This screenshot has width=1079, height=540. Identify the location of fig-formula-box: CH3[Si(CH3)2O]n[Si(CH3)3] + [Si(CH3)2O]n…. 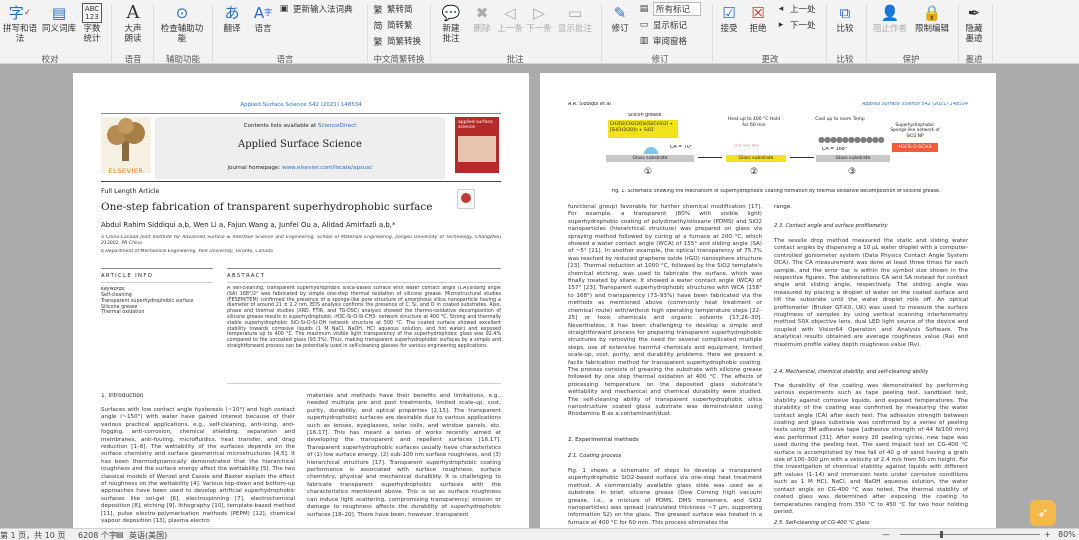
(643, 129).